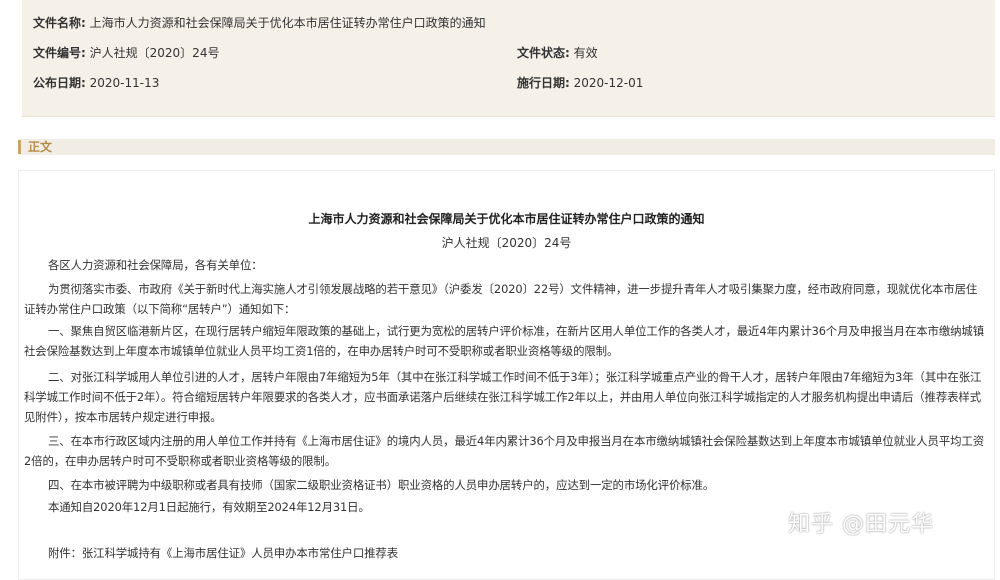  Describe the element at coordinates (506, 147) in the screenshot. I see `section-header: 正文` at that location.